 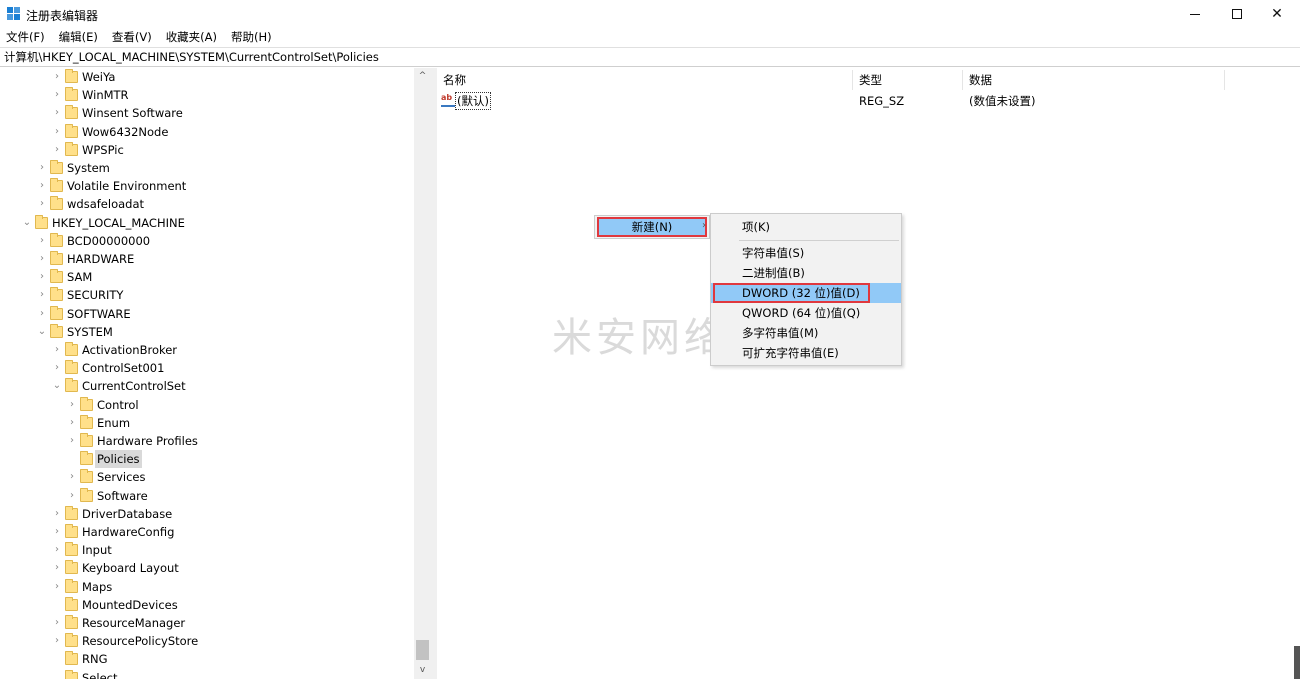 What do you see at coordinates (207, 186) in the screenshot?
I see `tree-item: › Volatile Environment` at bounding box center [207, 186].